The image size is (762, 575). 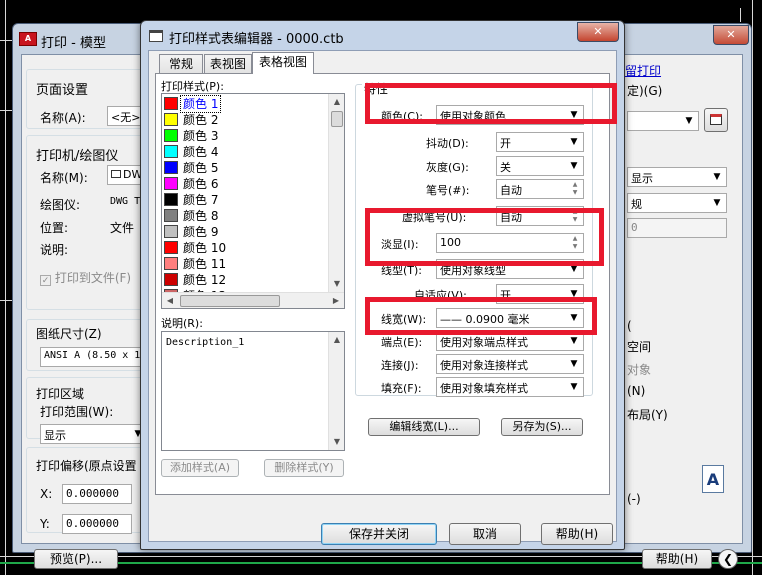 I want to click on checkbox-icon: ✓, so click(x=45, y=280).